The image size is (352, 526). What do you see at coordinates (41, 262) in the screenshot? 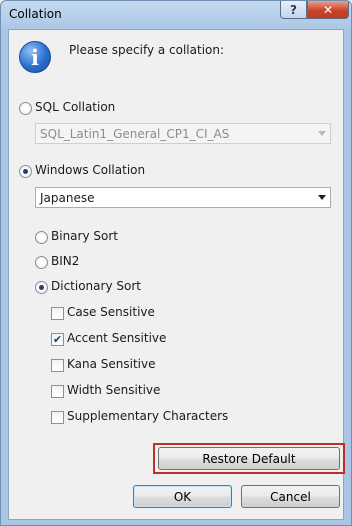
I see `bin2-radio` at bounding box center [41, 262].